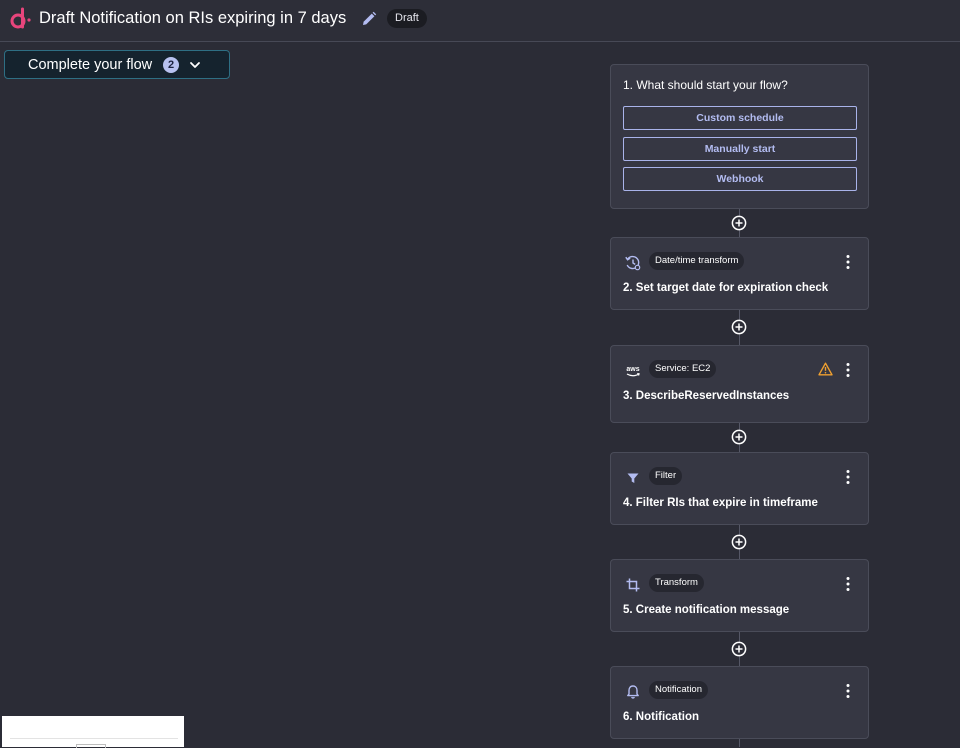 This screenshot has height=748, width=960. I want to click on svg-text: aws, so click(632, 369).